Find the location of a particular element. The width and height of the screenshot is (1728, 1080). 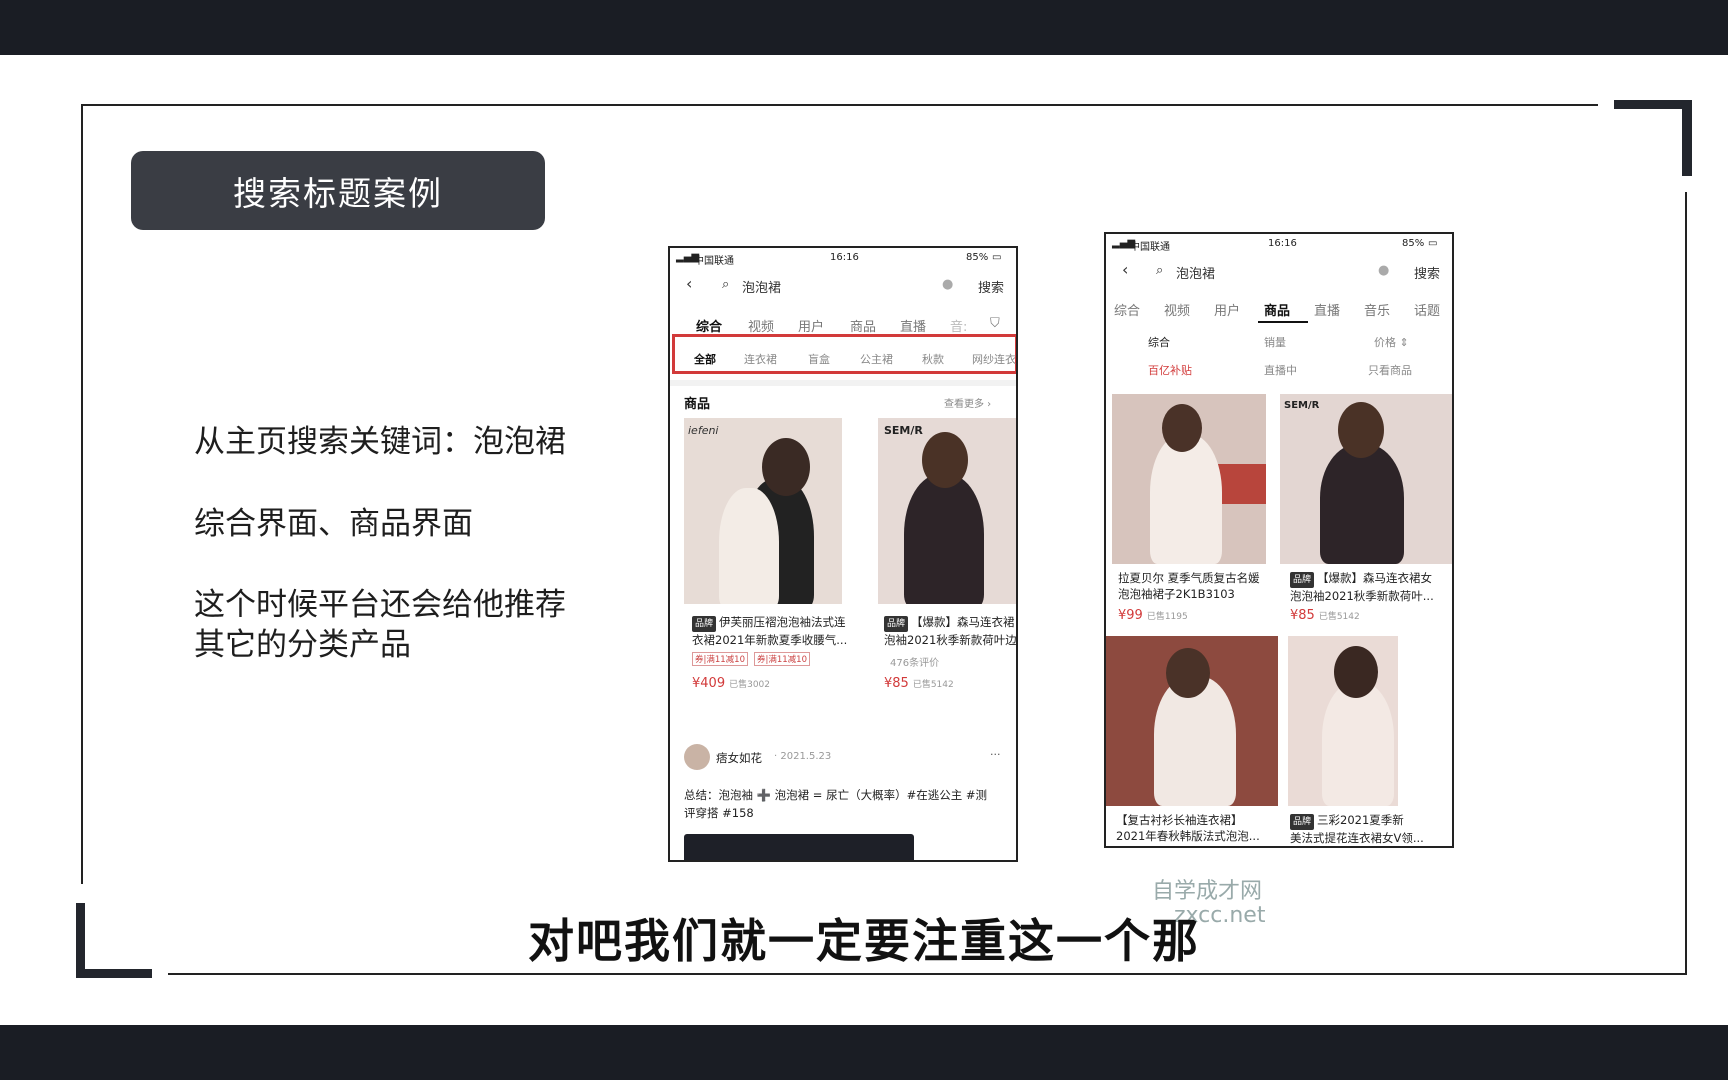

filter-goods-only: 只看商品 is located at coordinates (1390, 370).